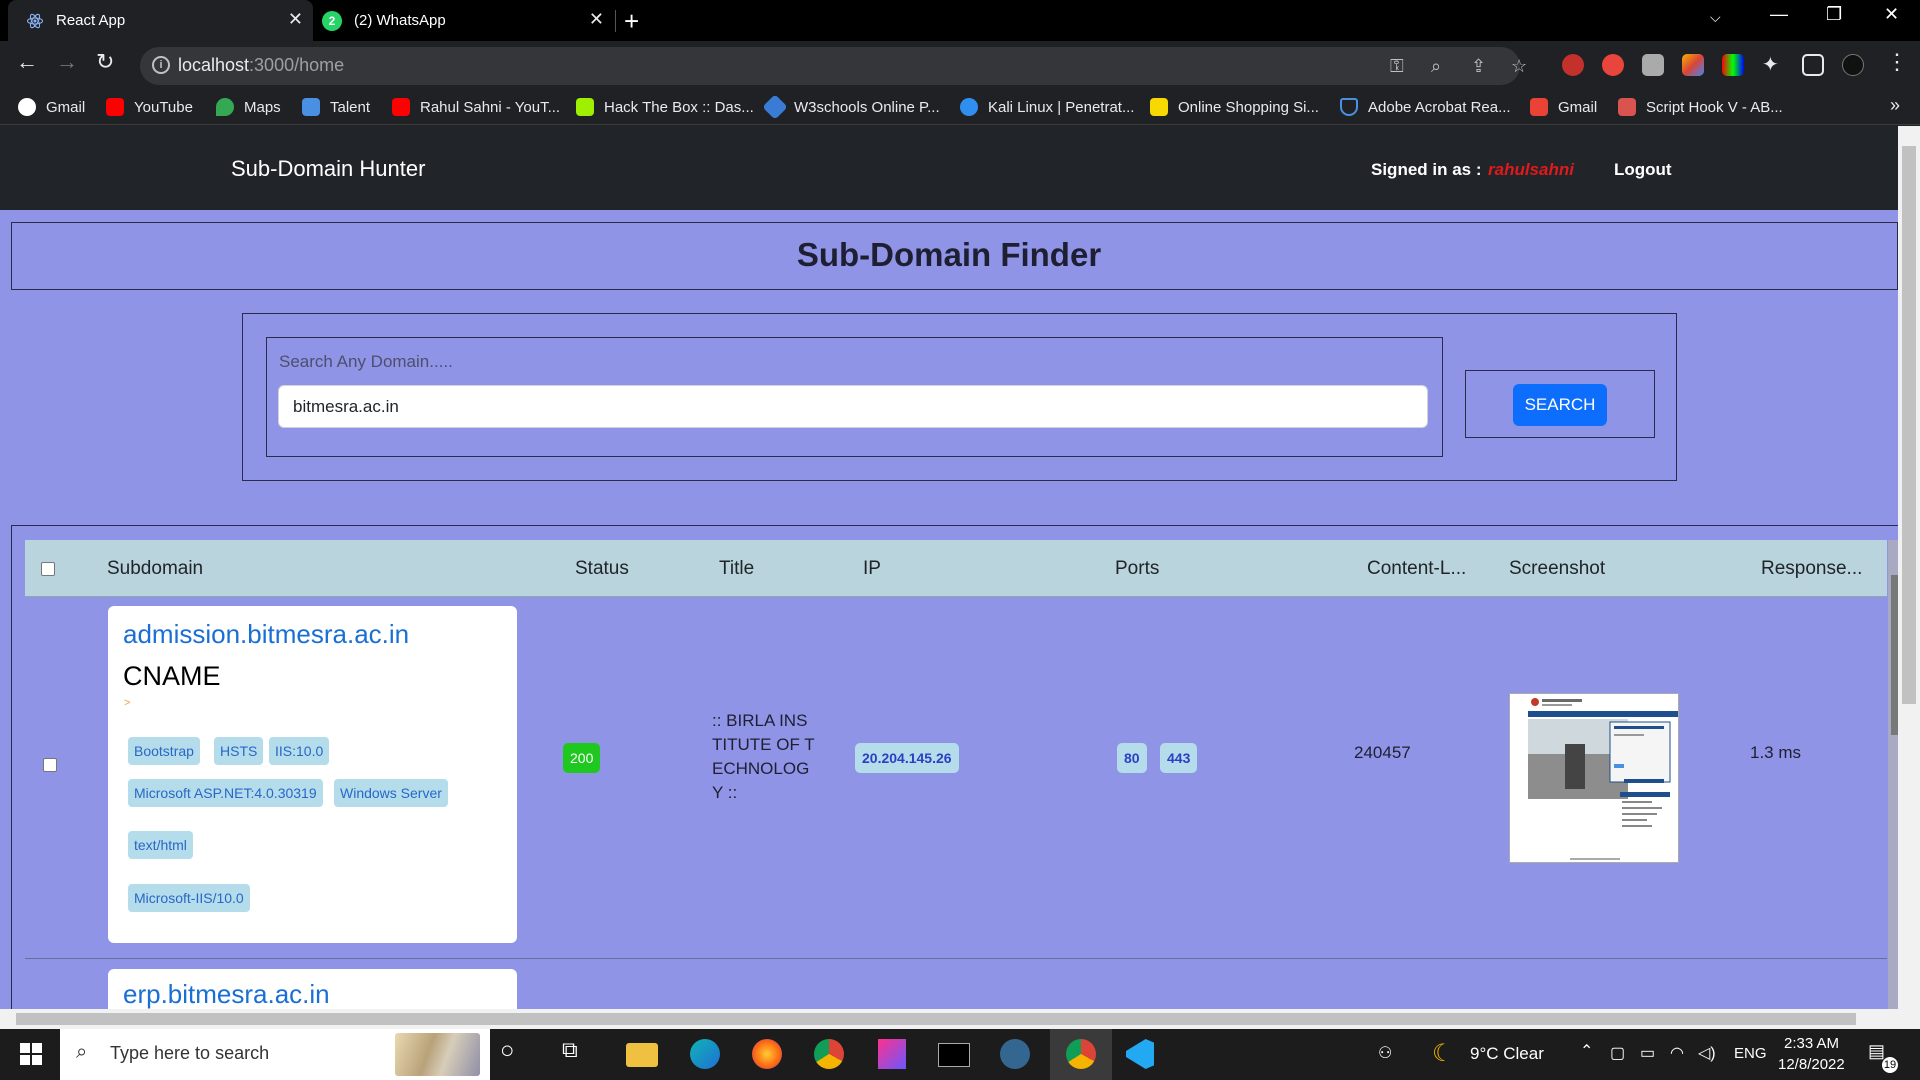  I want to click on reload-icon: ↻, so click(105, 62).